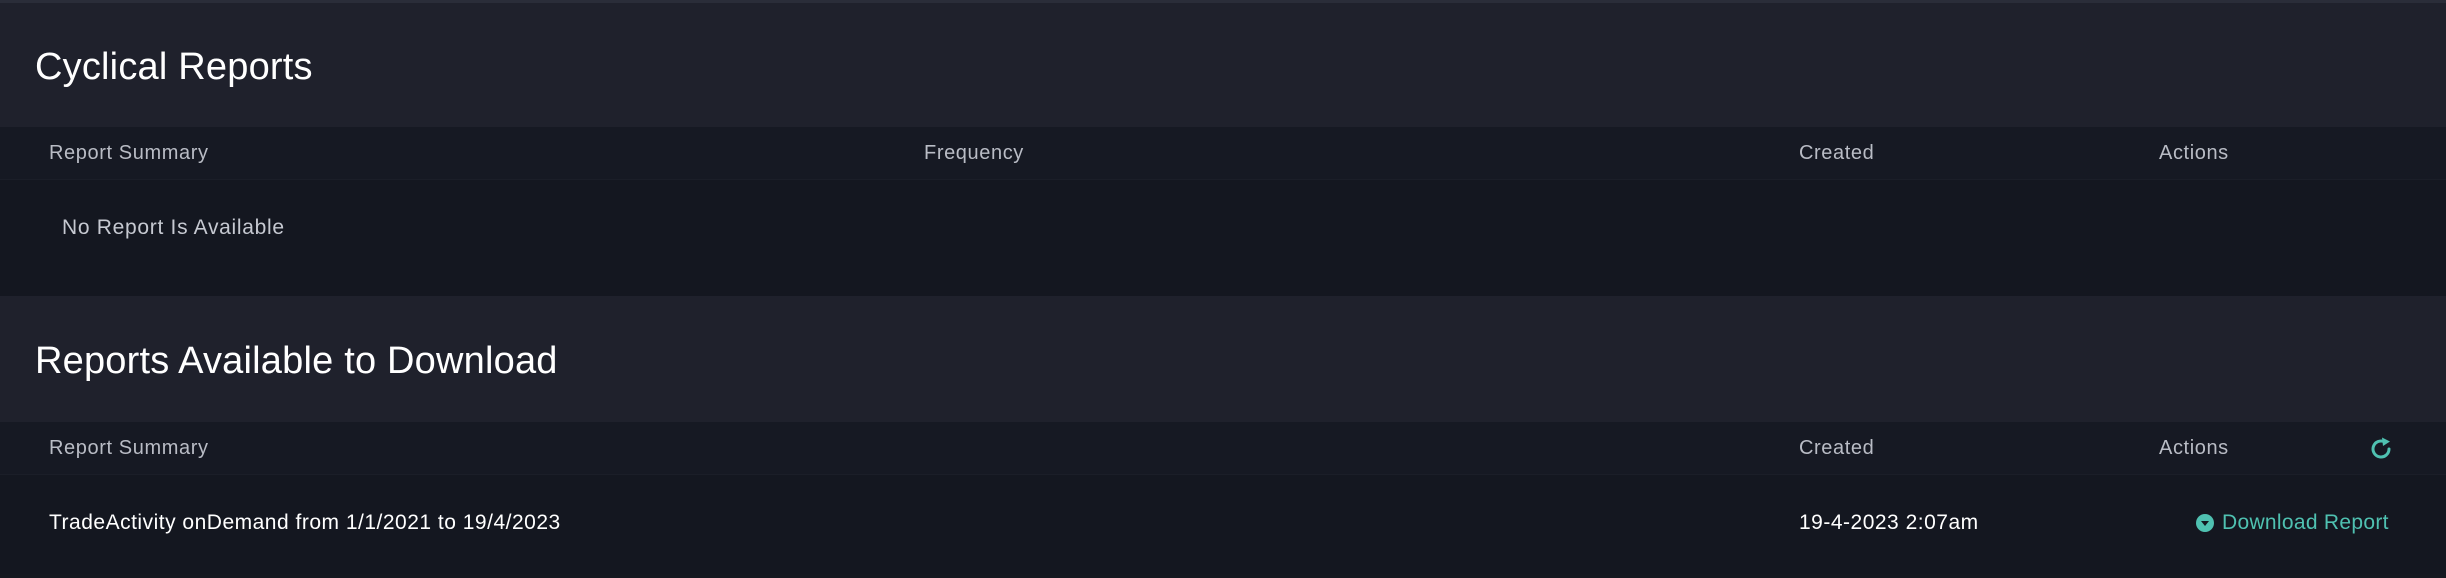 This screenshot has height=578, width=2446. I want to click on empty-state-message: No Report Is Available, so click(173, 227).